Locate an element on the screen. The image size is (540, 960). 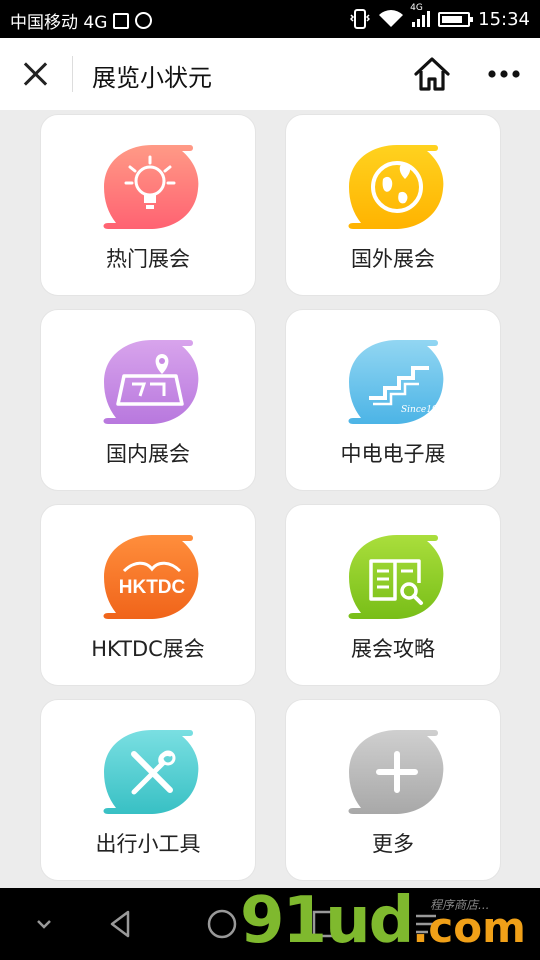
card-travel-tools: 出行小工具 is located at coordinates (148, 790).